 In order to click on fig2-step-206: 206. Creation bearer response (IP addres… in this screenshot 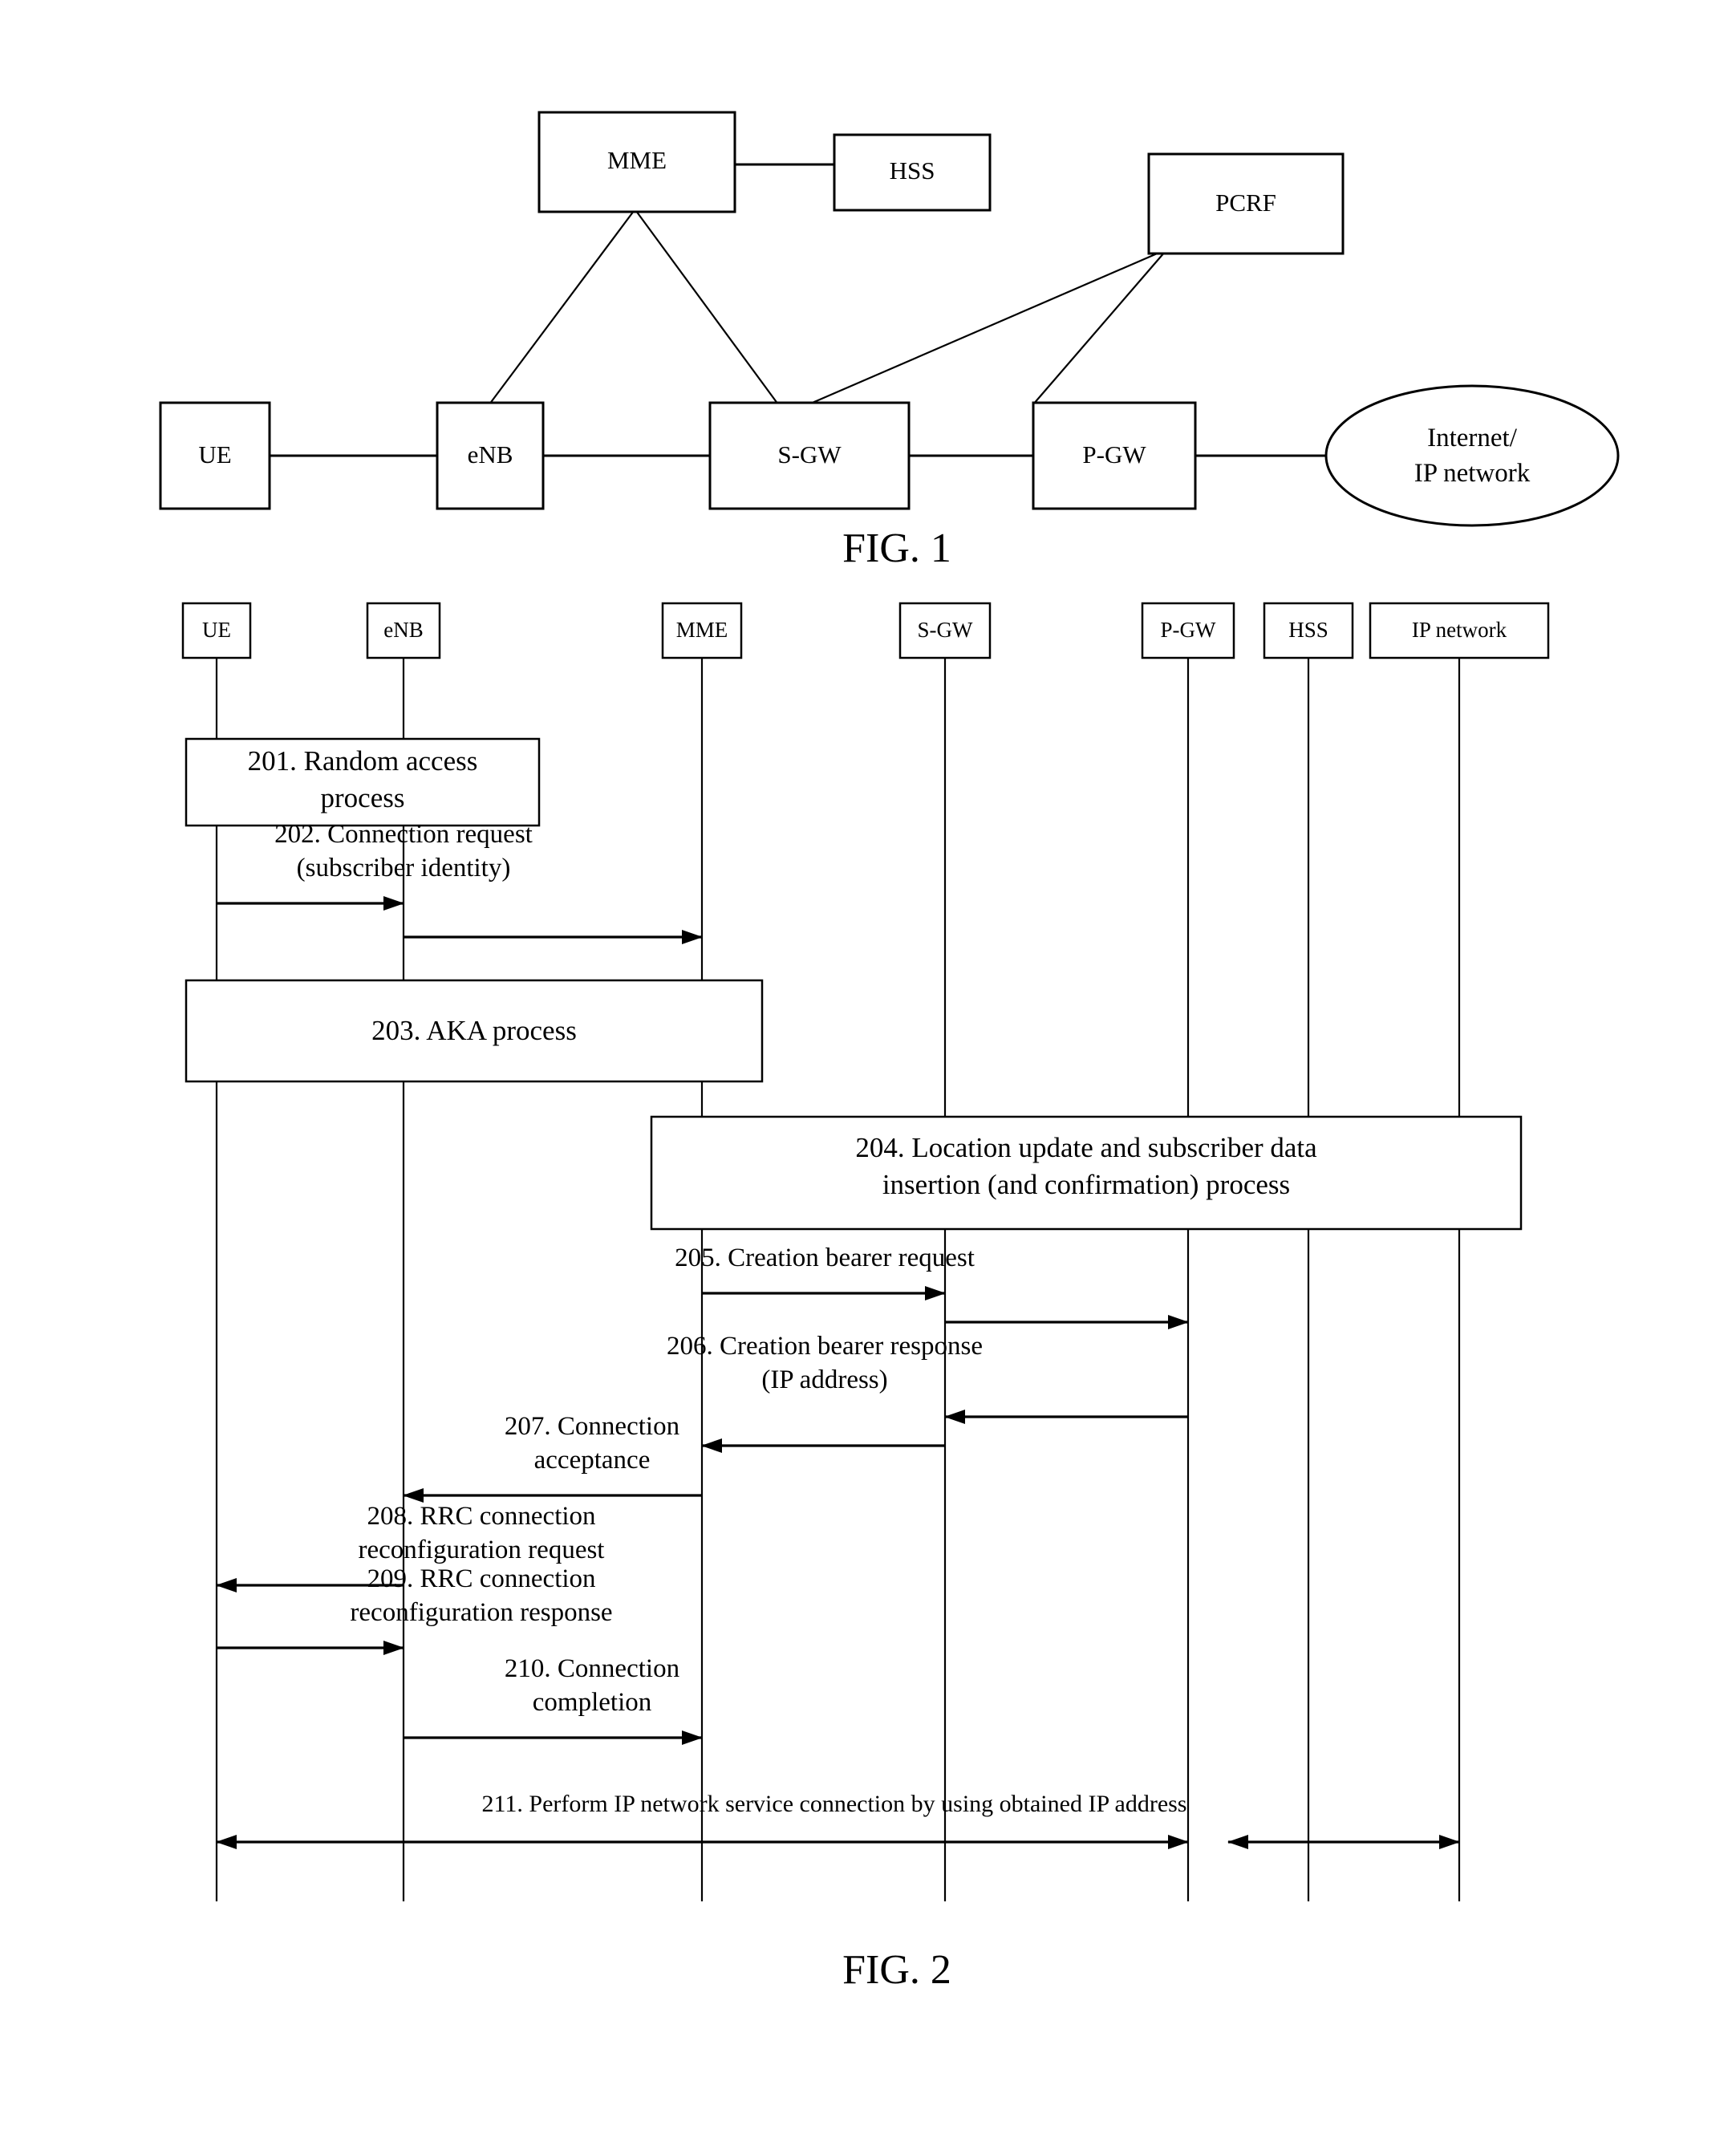, I will do `click(928, 1392)`.